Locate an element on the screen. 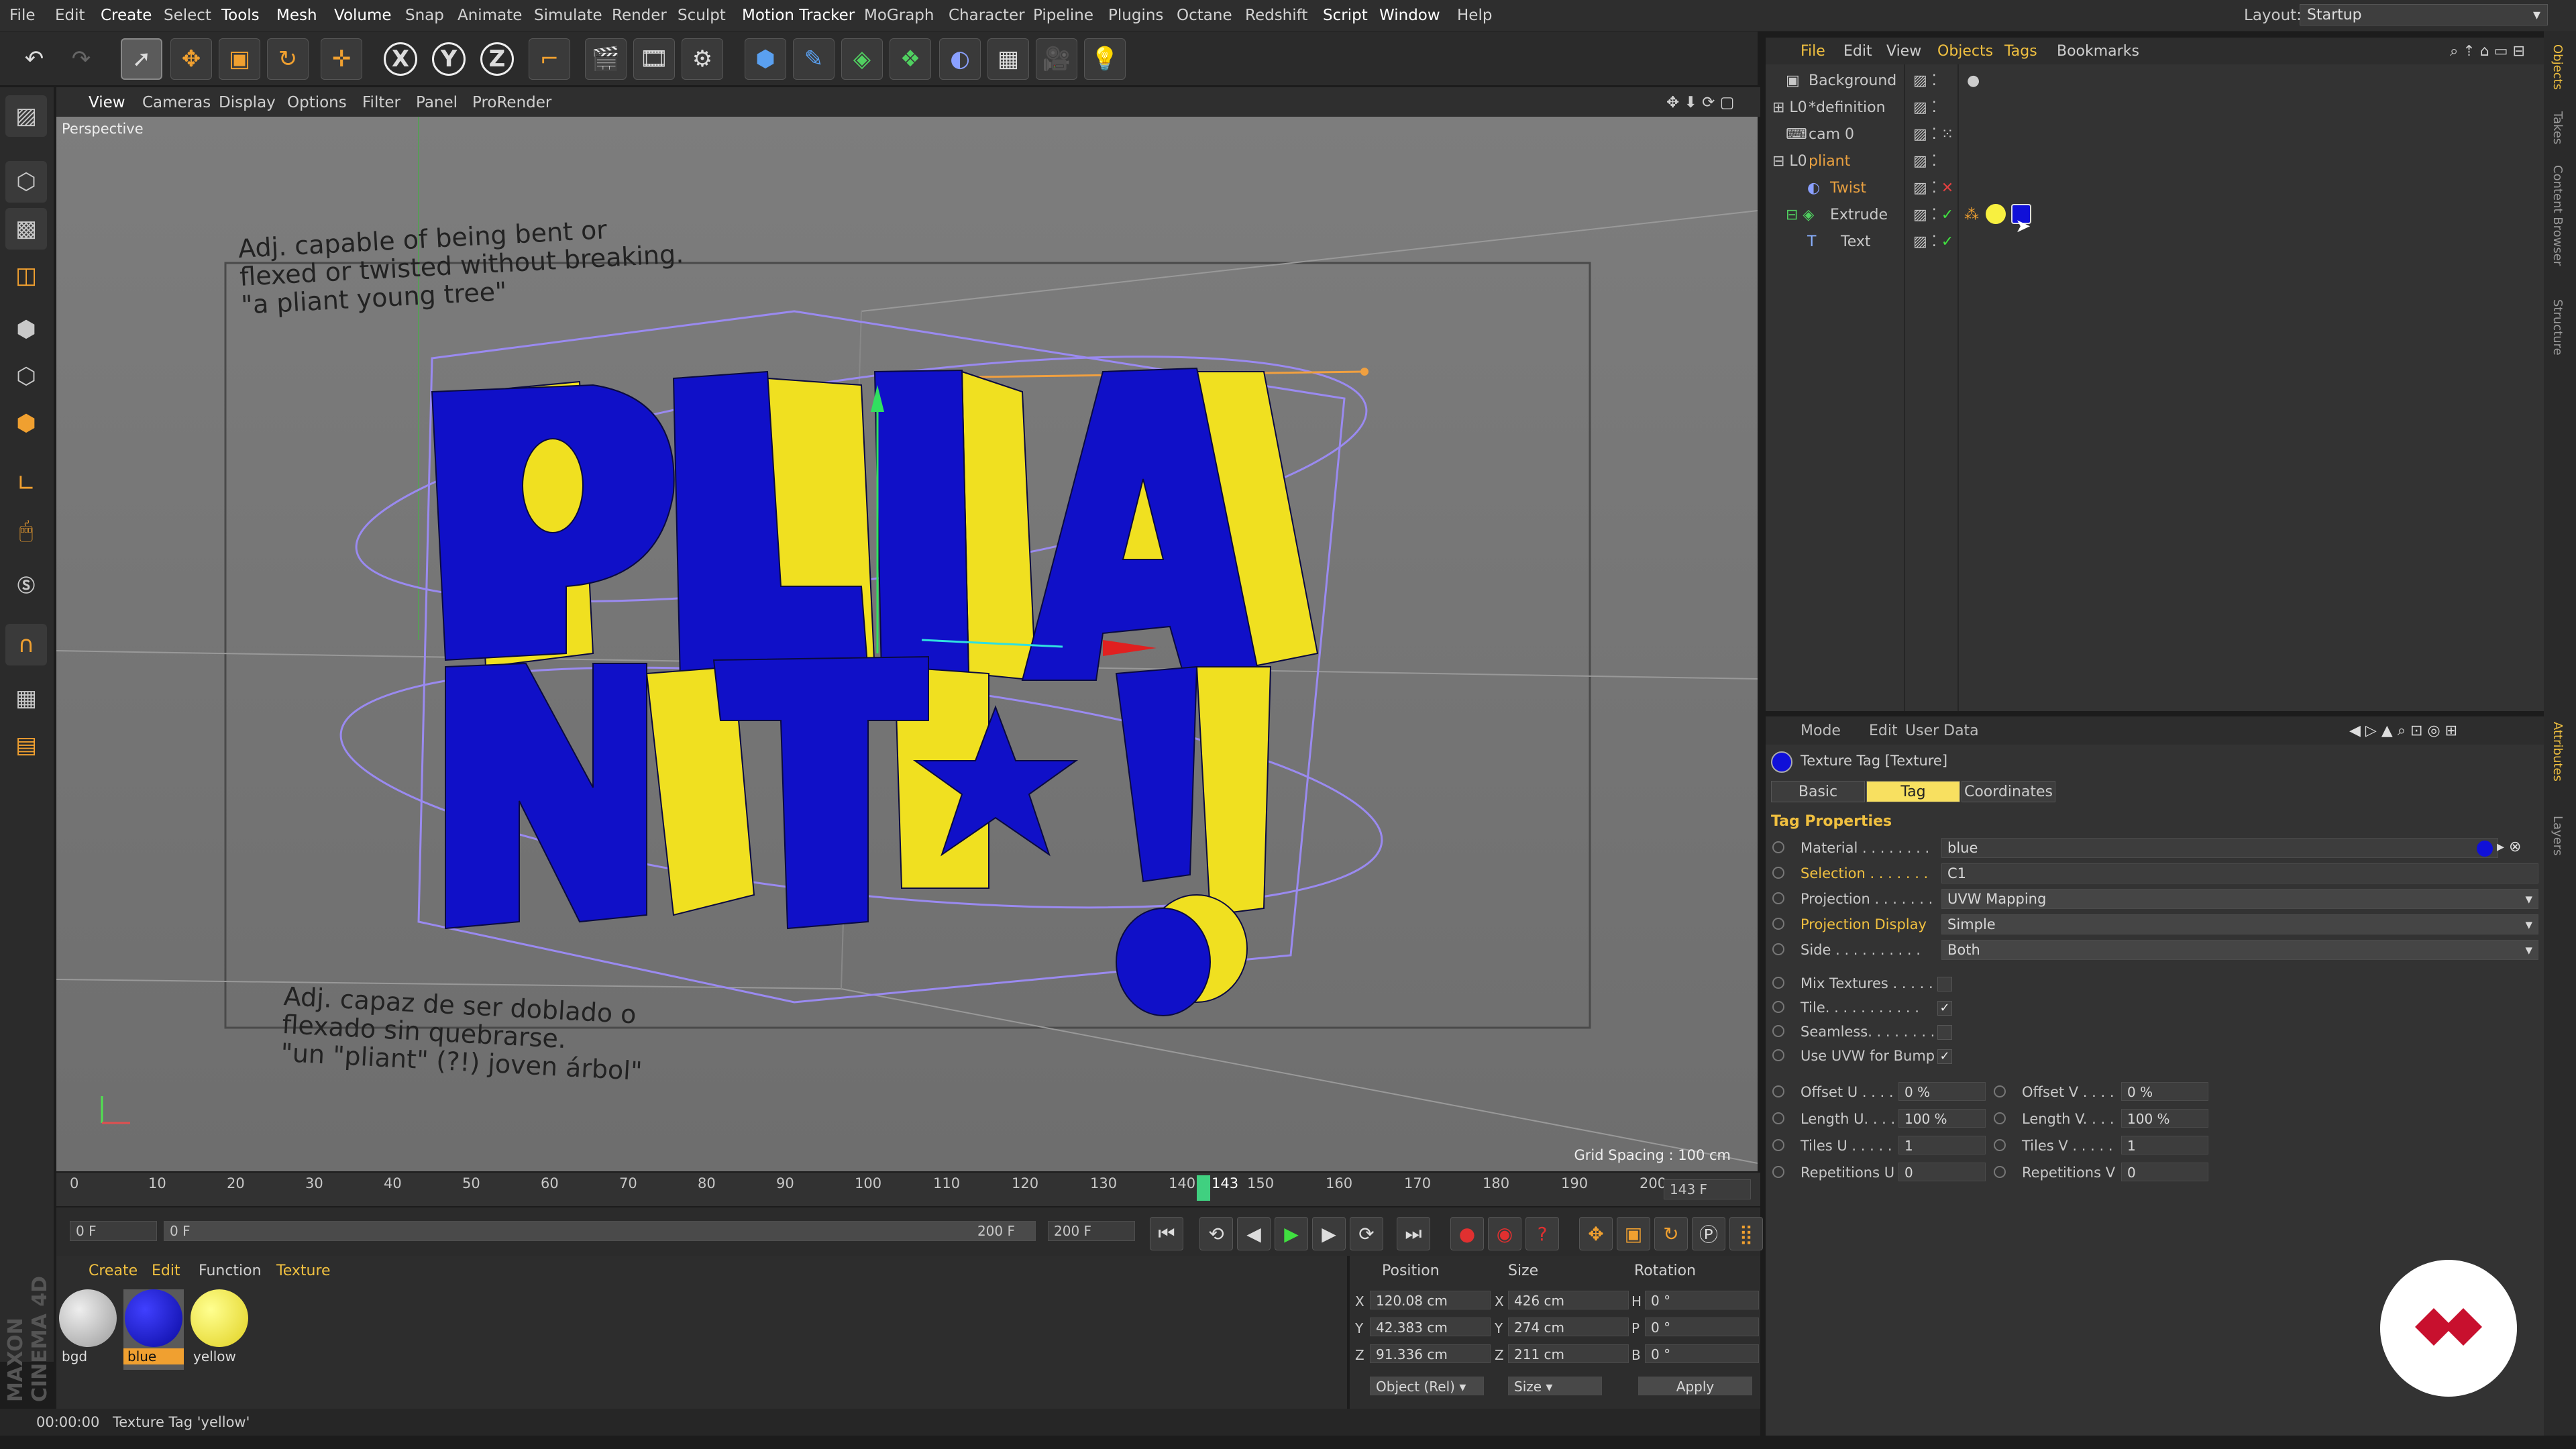 Image resolution: width=2576 pixels, height=1449 pixels. material-bgd: bgd is located at coordinates (88, 1329).